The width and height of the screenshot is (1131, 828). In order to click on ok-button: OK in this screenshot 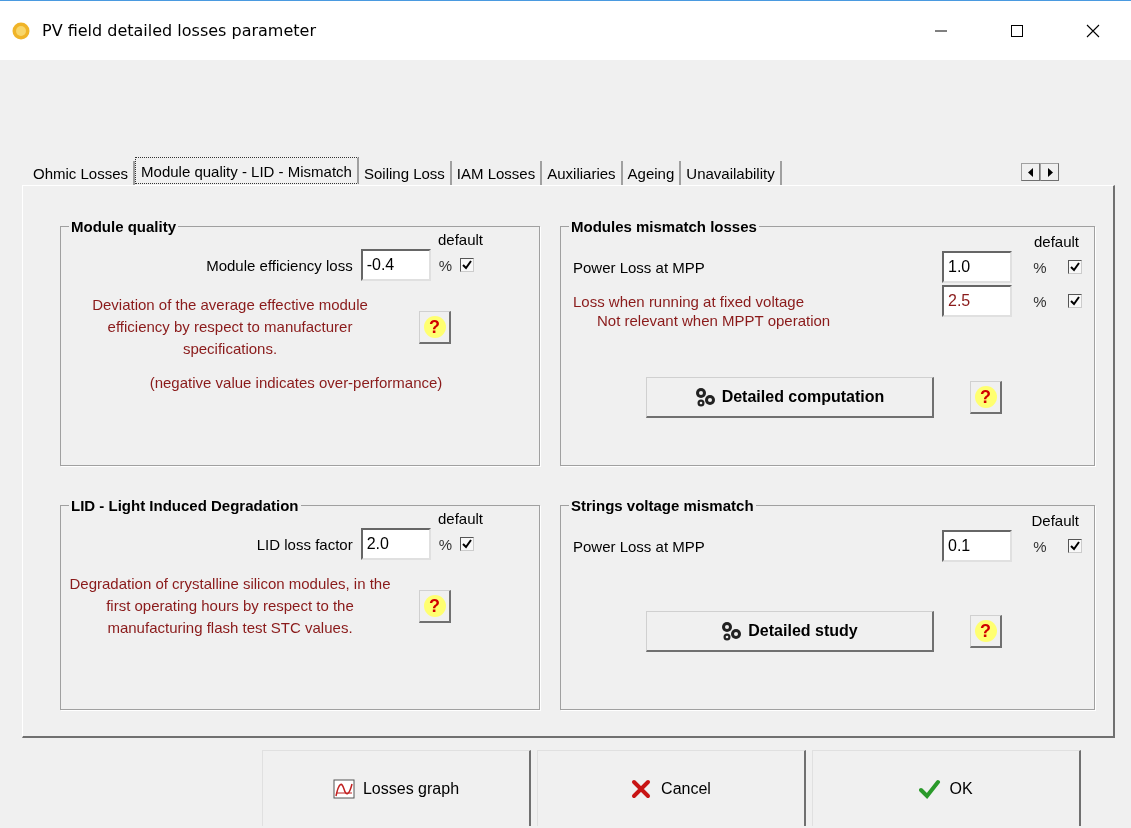, I will do `click(946, 788)`.